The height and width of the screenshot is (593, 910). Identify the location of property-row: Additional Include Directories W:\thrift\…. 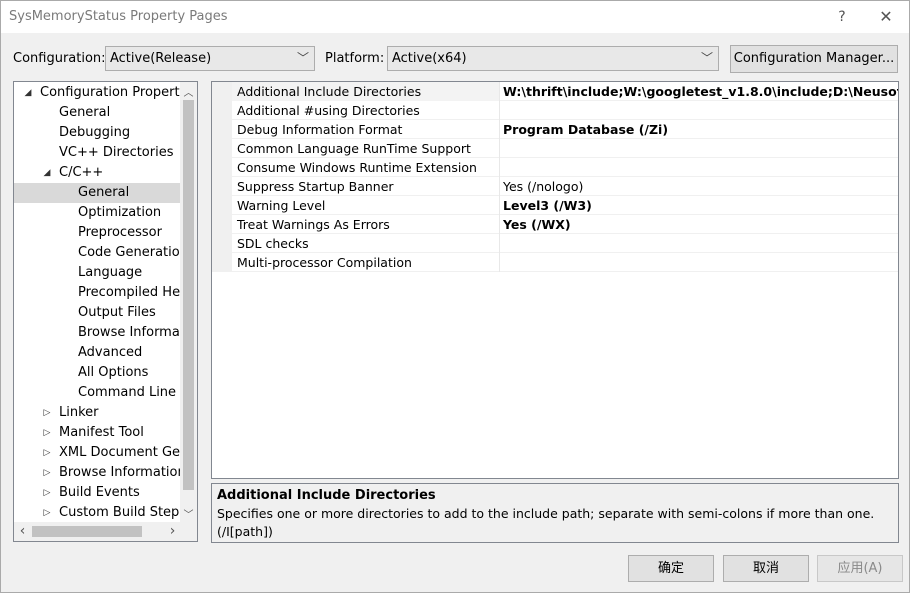
(555, 91).